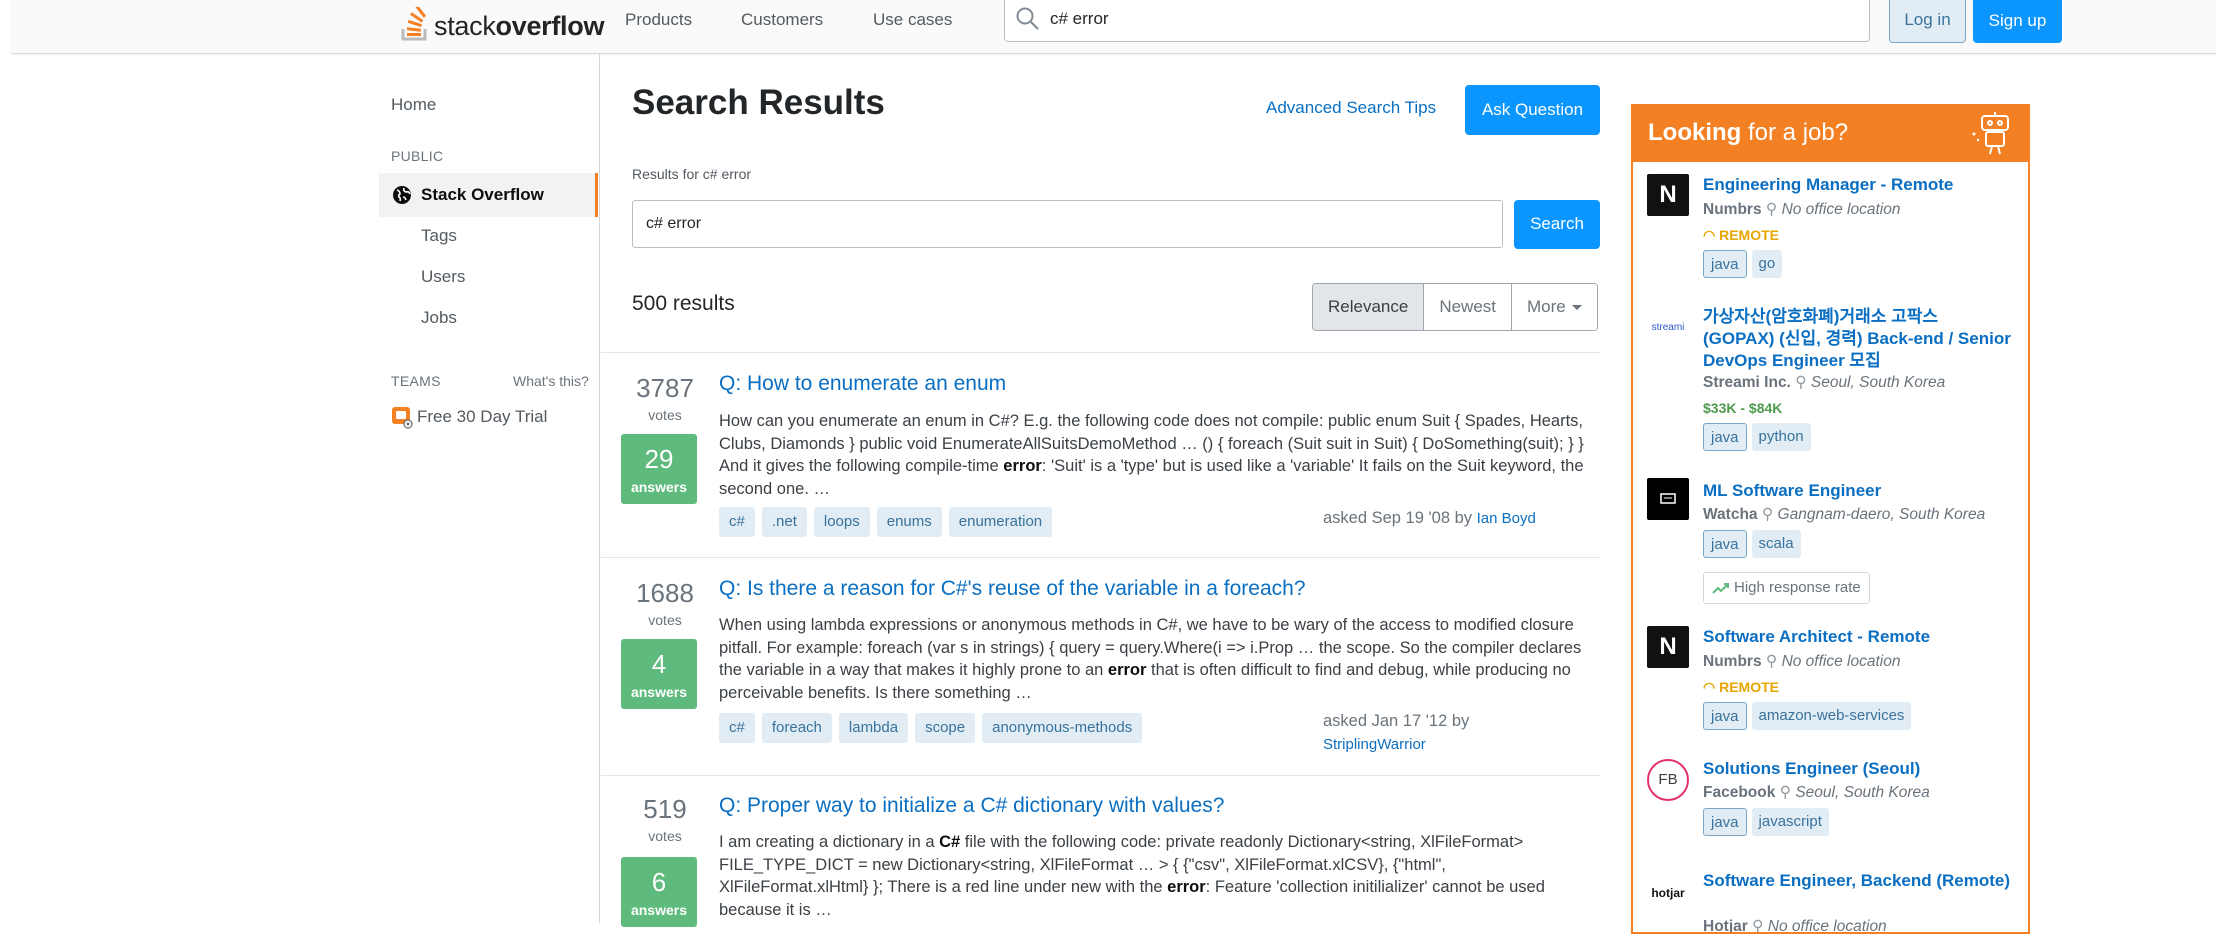  I want to click on whats-this-link: What's this?, so click(551, 381).